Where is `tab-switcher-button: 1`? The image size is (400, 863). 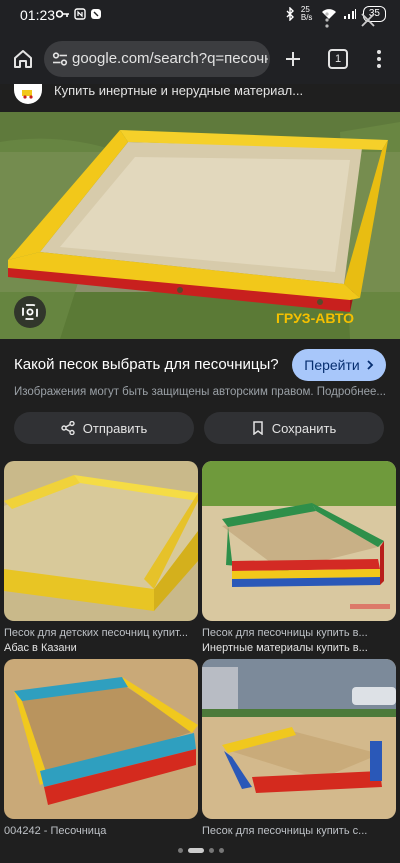
tab-switcher-button: 1 is located at coordinates (338, 59).